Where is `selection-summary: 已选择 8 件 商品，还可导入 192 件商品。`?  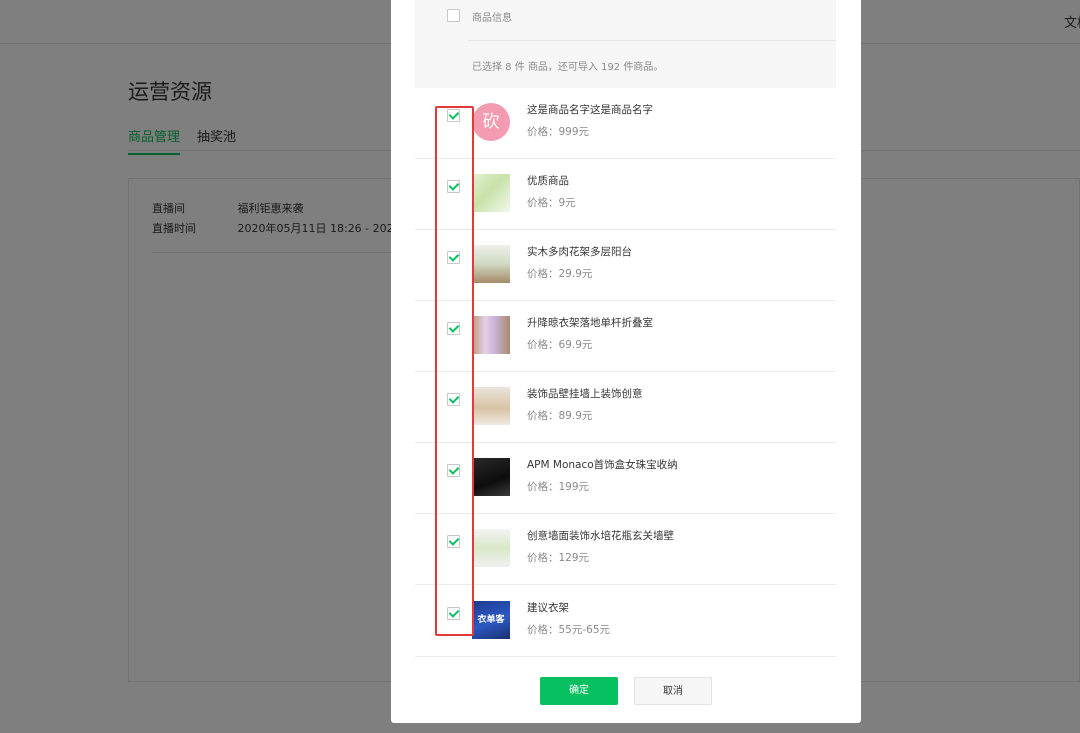 selection-summary: 已选择 8 件 商品，还可导入 192 件商品。 is located at coordinates (568, 67).